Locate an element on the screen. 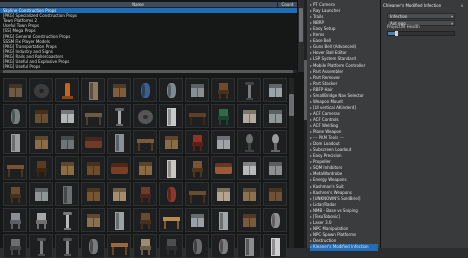 The image size is (468, 258). tool-list-item-label: Items is located at coordinates (319, 35).